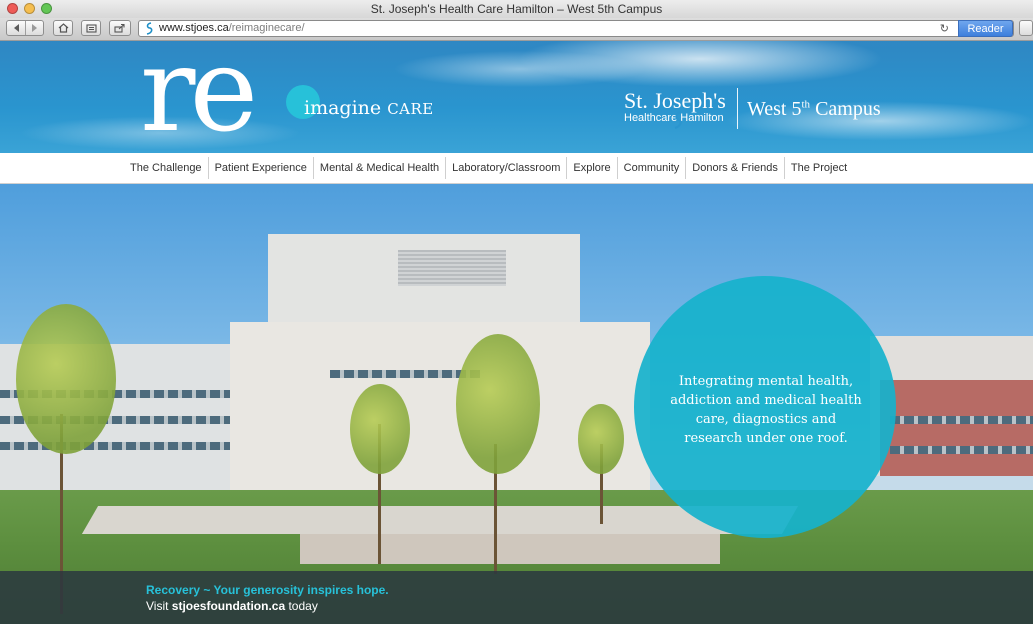  Describe the element at coordinates (591, 168) in the screenshot. I see `nav-item-explore: Explore` at that location.